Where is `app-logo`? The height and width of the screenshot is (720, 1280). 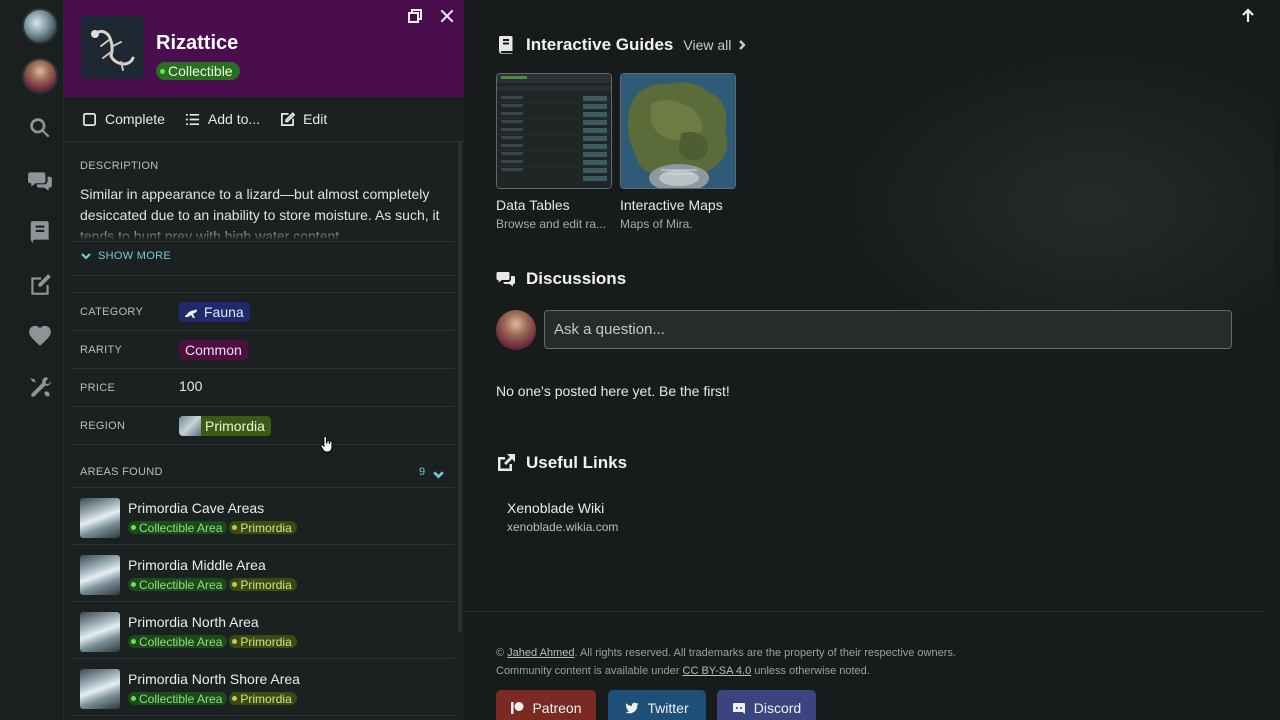 app-logo is located at coordinates (40, 26).